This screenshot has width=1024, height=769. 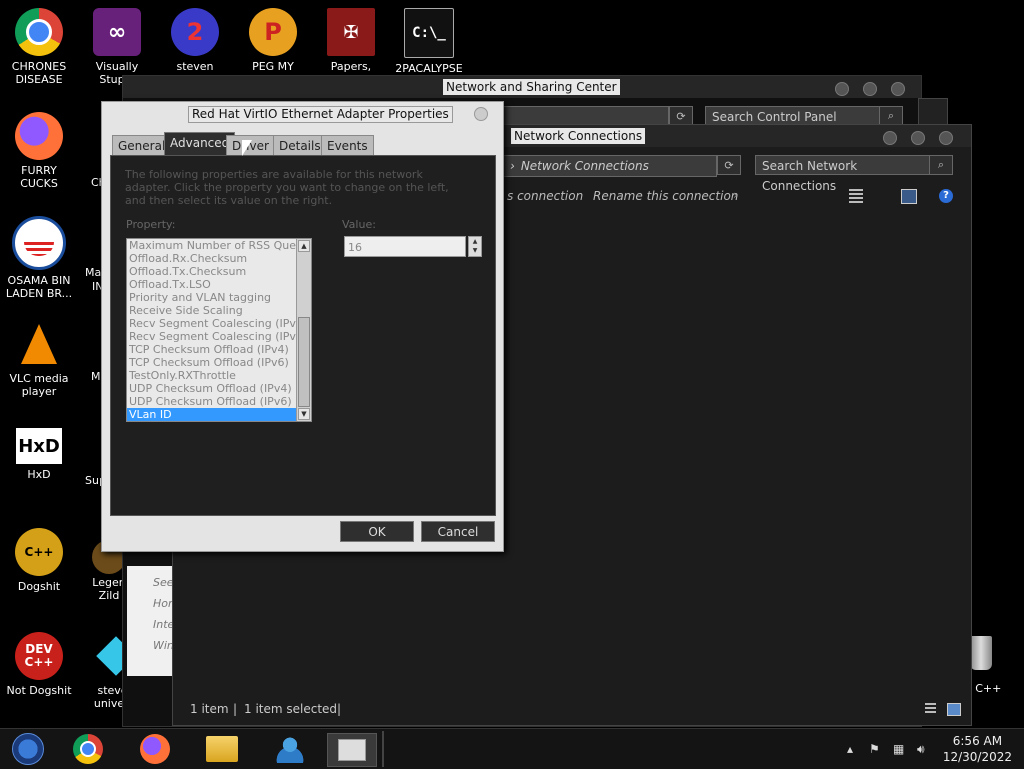 I want to click on desktop-icon-2pacalypse: C:\_ 2PACALYPSE, so click(x=429, y=41).